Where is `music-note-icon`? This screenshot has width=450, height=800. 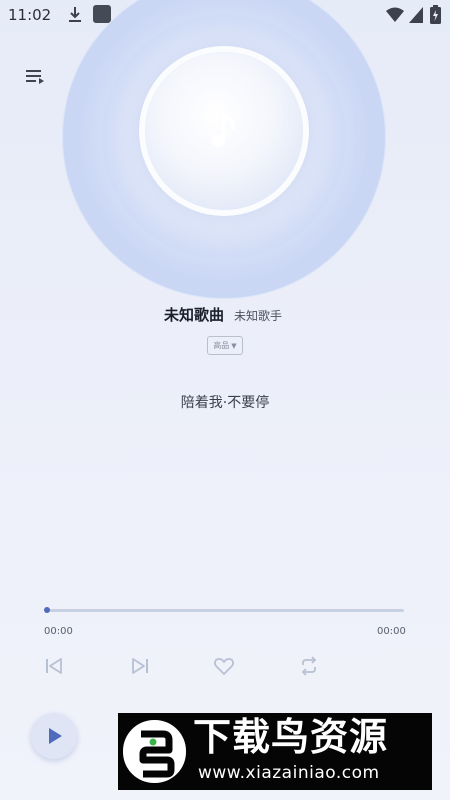 music-note-icon is located at coordinates (223, 130).